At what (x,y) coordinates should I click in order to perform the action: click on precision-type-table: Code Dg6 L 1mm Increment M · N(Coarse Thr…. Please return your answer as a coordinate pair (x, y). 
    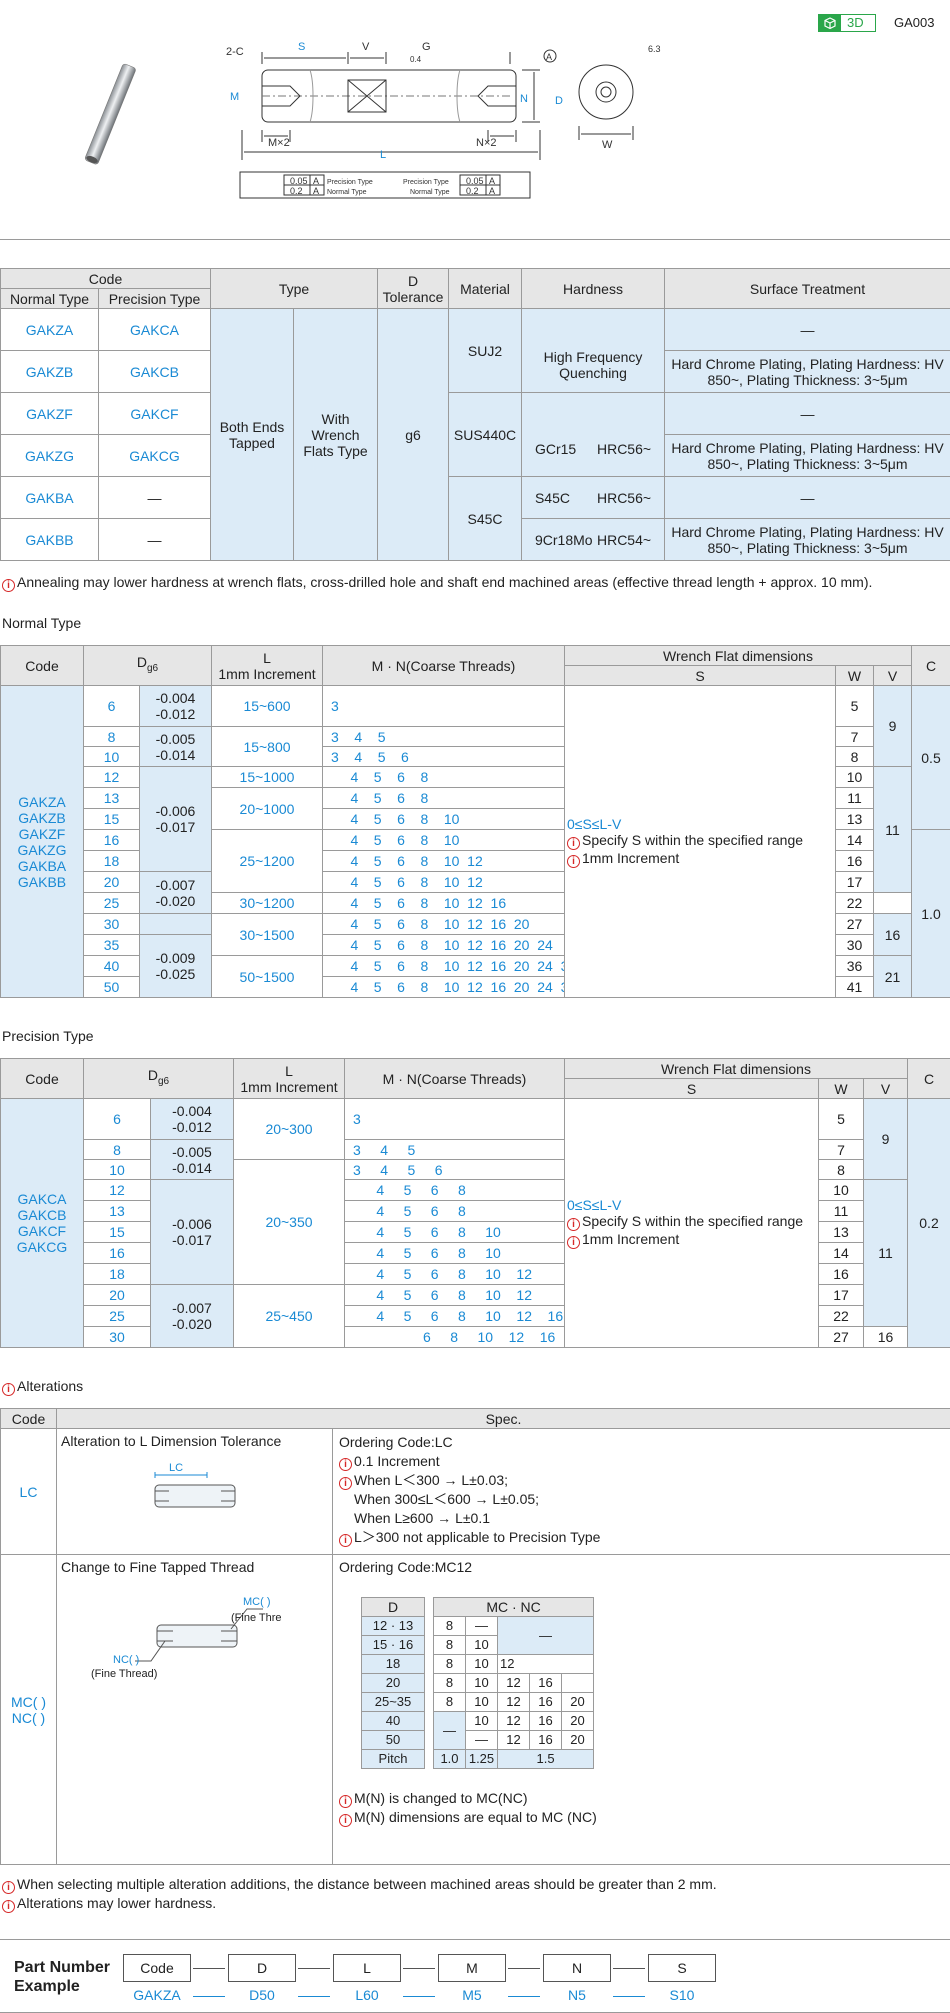
    Looking at the image, I should click on (475, 1203).